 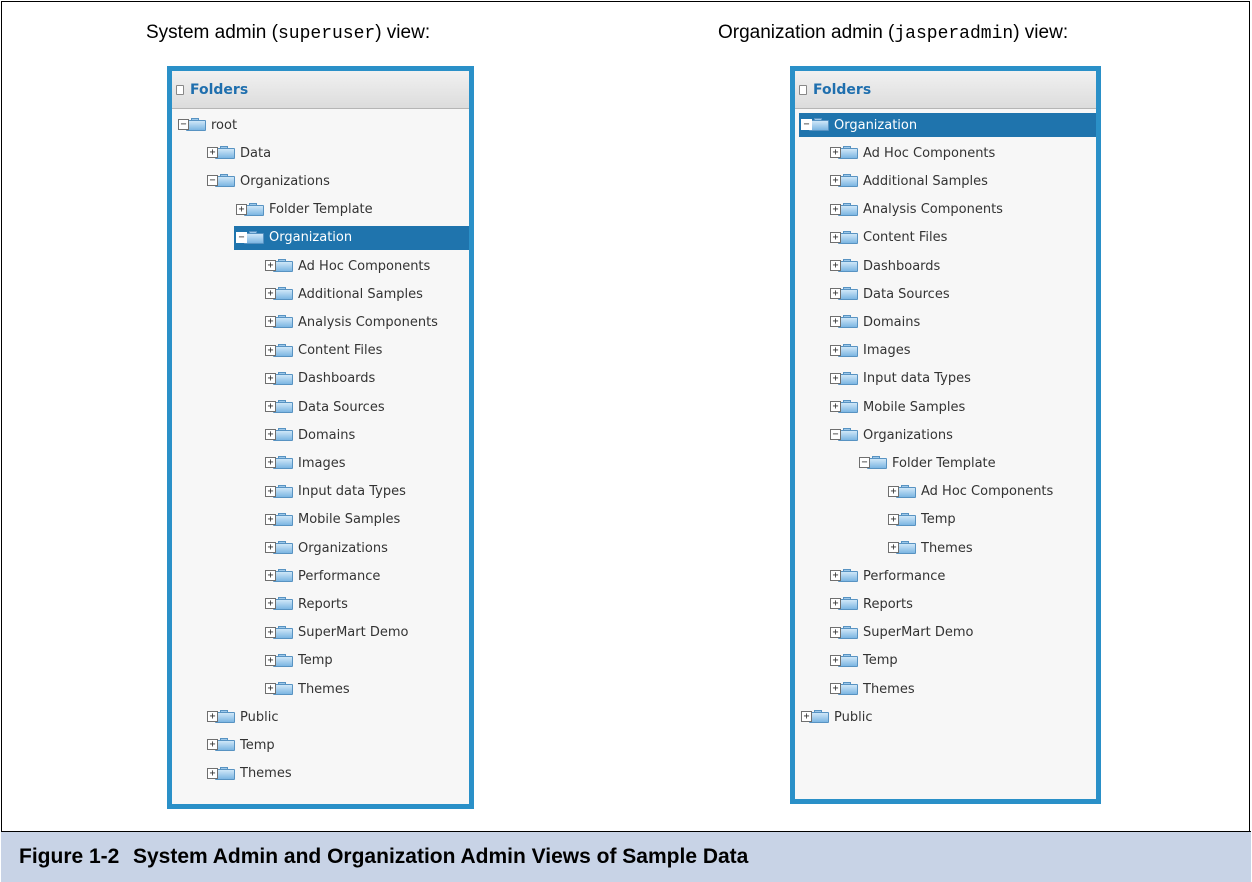 What do you see at coordinates (325, 548) in the screenshot?
I see `tree-node: + Organizations` at bounding box center [325, 548].